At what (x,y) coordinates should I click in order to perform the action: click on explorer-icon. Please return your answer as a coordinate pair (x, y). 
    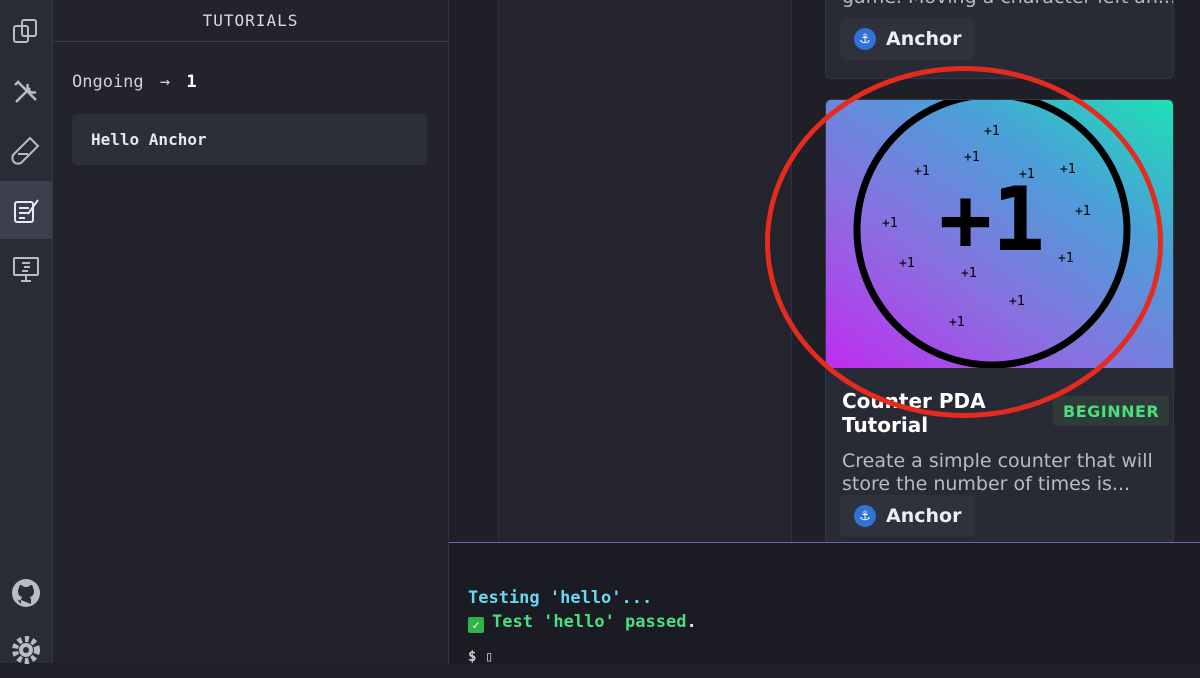
    Looking at the image, I should click on (25, 31).